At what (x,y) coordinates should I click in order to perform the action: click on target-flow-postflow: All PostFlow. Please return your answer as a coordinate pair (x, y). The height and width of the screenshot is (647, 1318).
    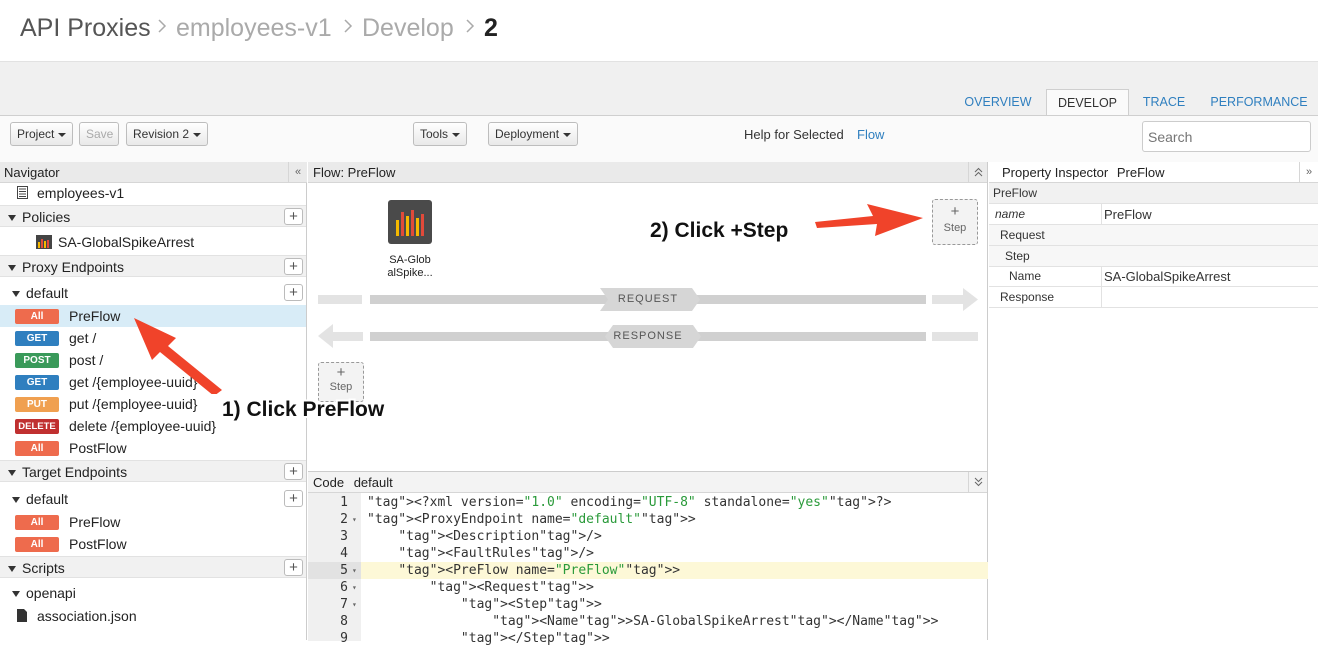
    Looking at the image, I should click on (153, 544).